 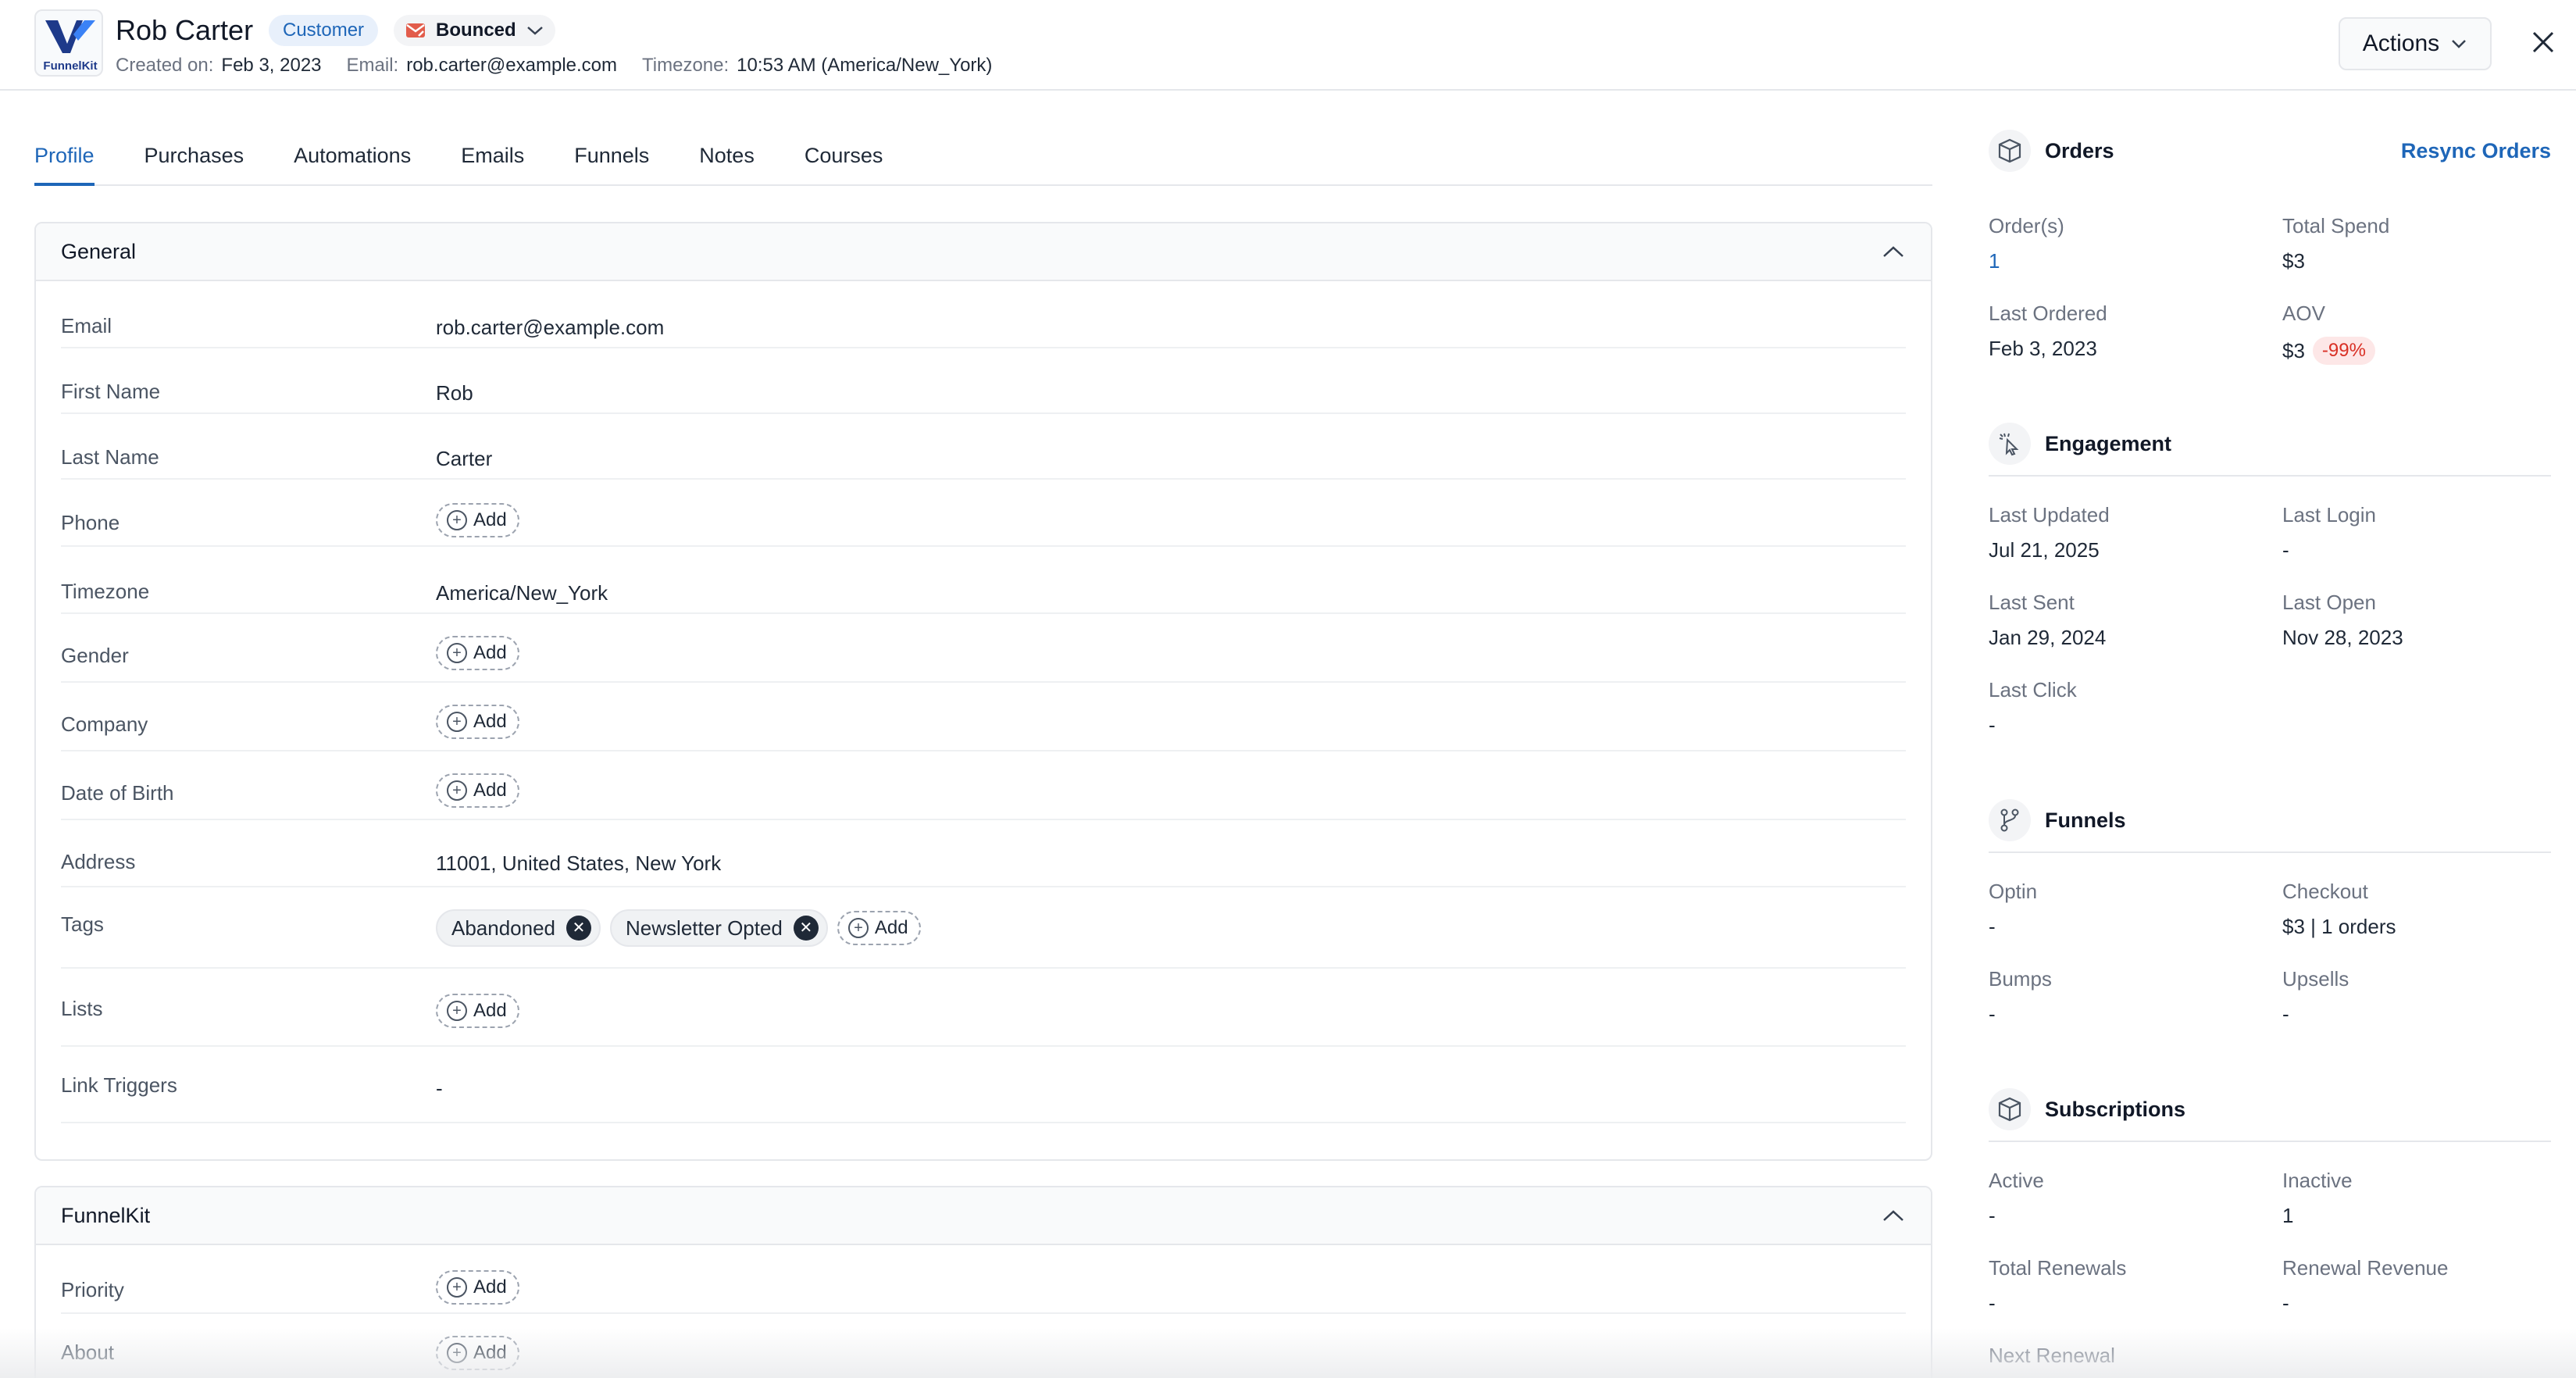 I want to click on field-row-lists: Lists + Add, so click(x=983, y=1008).